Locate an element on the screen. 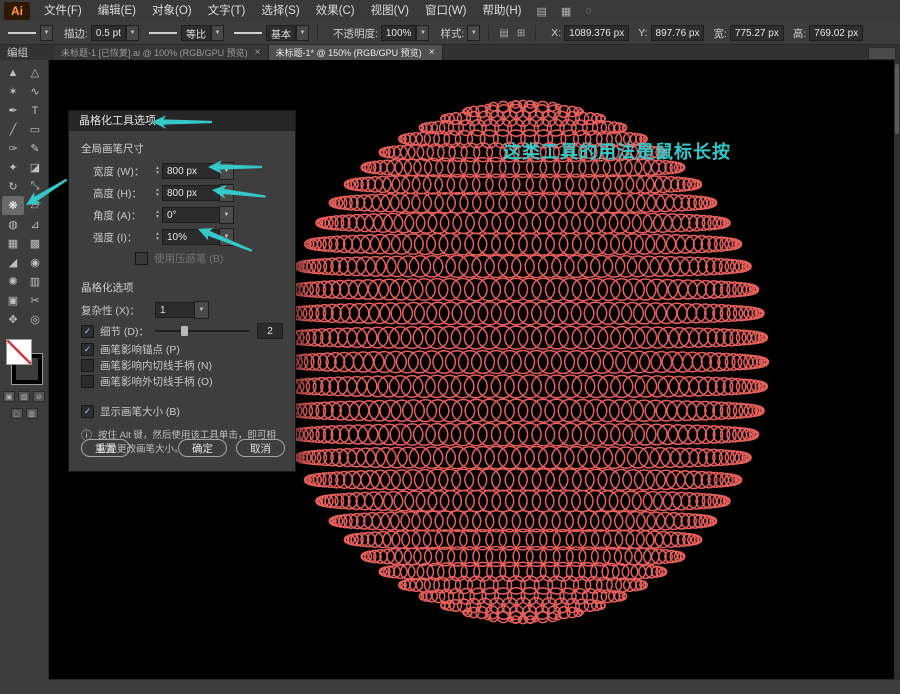 The width and height of the screenshot is (900, 694). intensity-field-row: 强度 (I)： ▲ ▼ 10% ▼ is located at coordinates (182, 237).